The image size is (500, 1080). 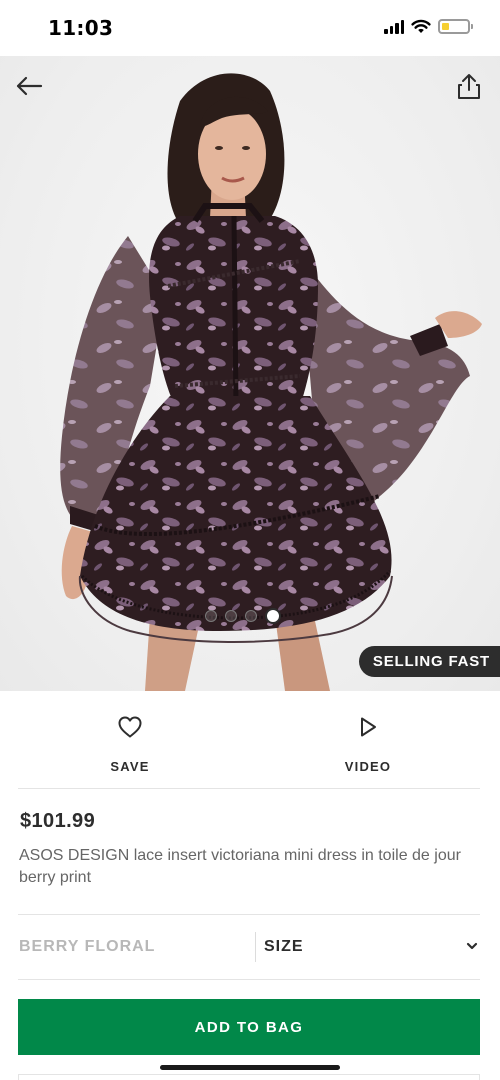 I want to click on product-actions: SAVE VIDEO, so click(x=250, y=739).